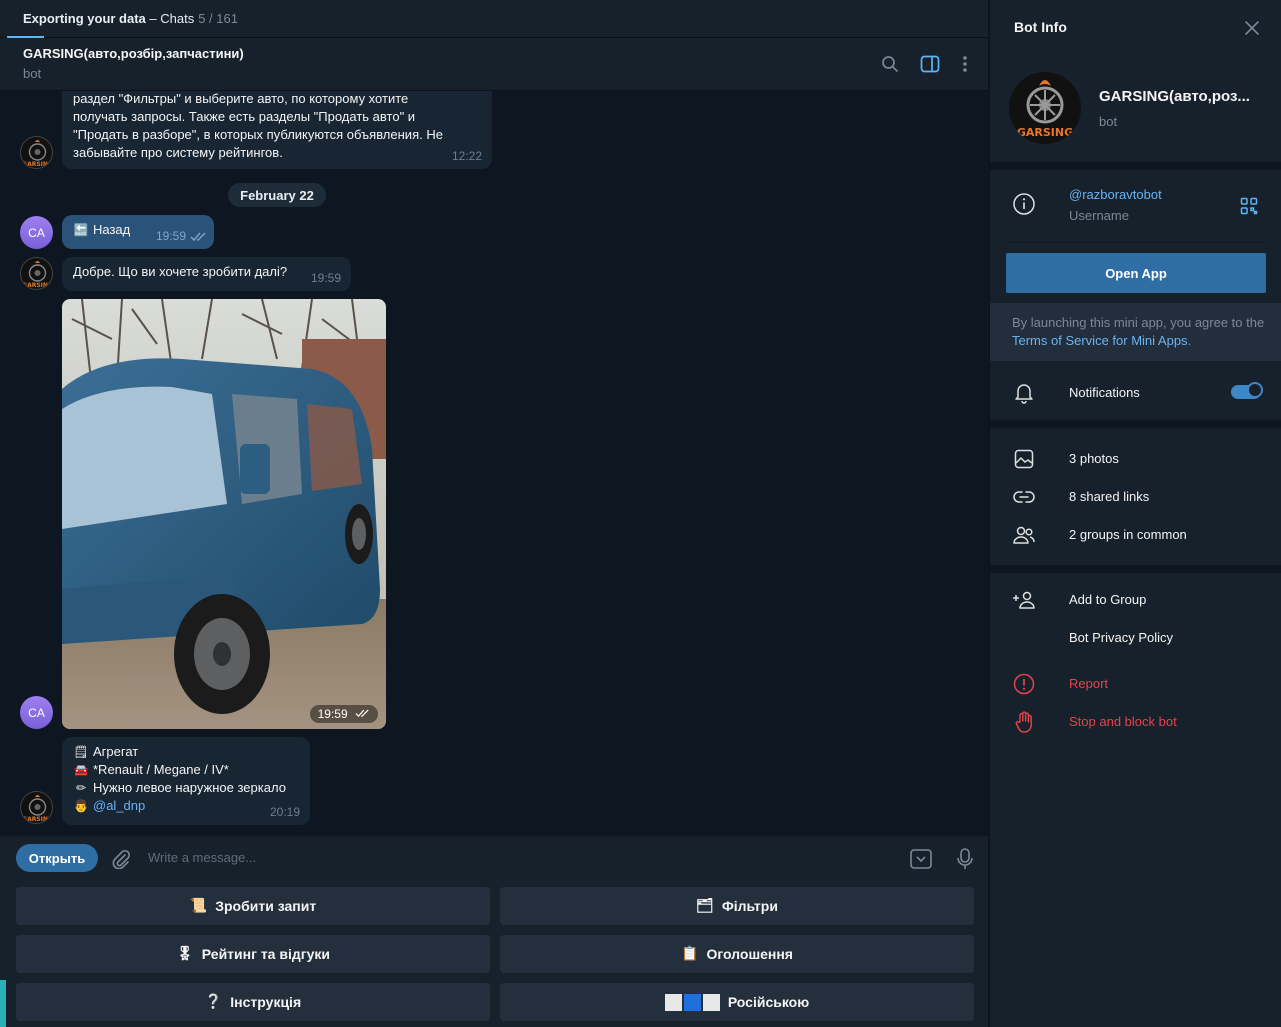  Describe the element at coordinates (284, 812) in the screenshot. I see `message-time: 20:19` at that location.